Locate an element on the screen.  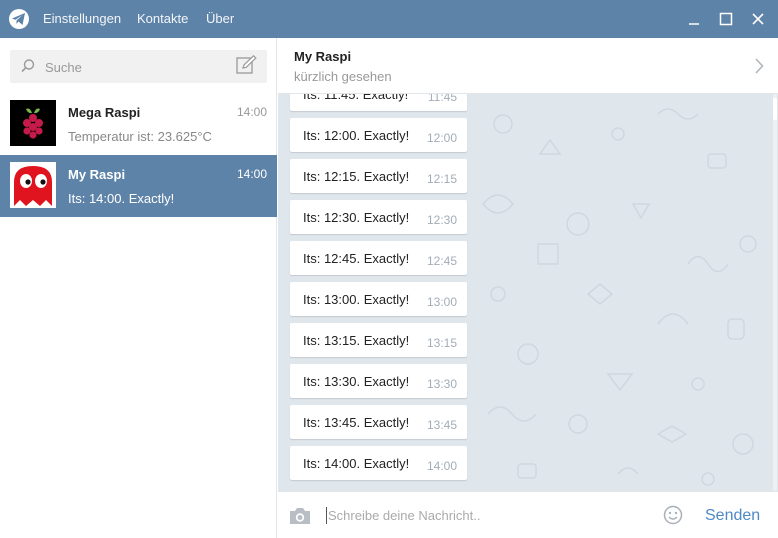
message-bubble: Its: 11:45. Exactly! 11:45 is located at coordinates (378, 102).